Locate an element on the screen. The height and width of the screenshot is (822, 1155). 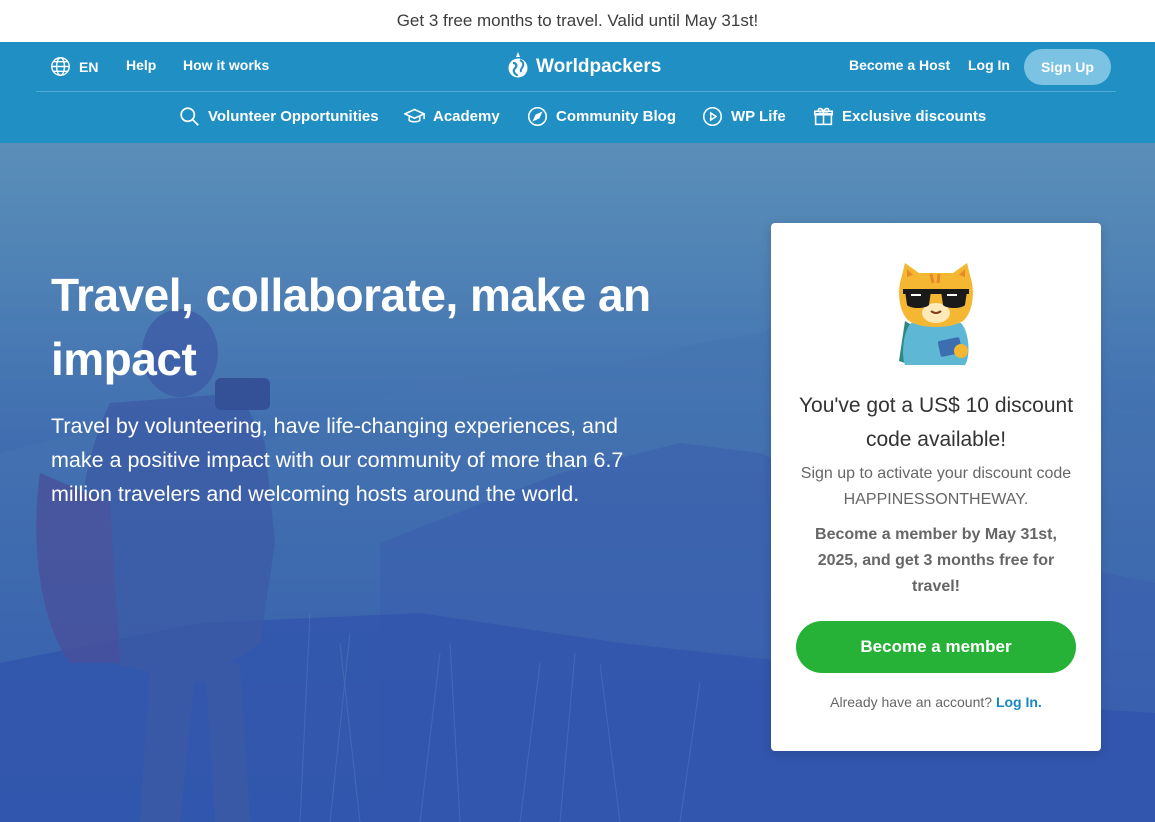
logo-text: Worldpackers is located at coordinates (599, 66).